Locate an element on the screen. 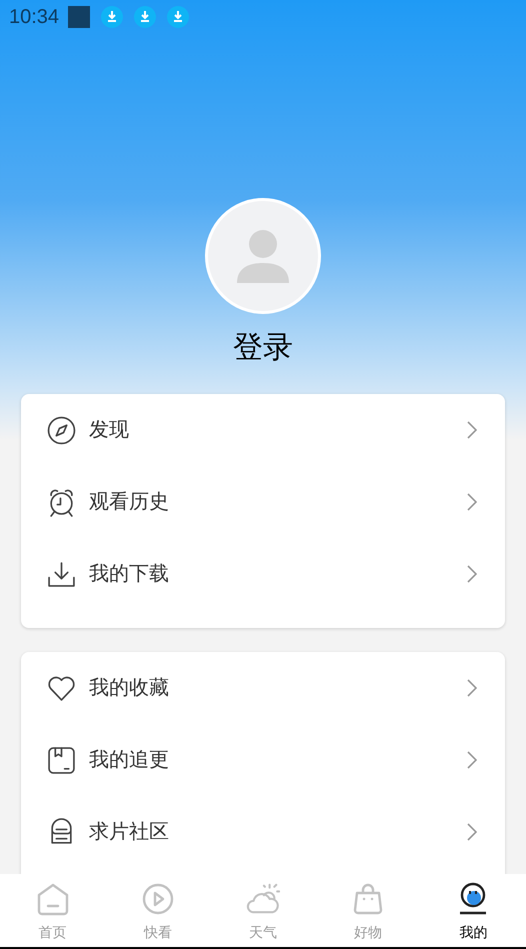 The width and height of the screenshot is (526, 949). play-icon is located at coordinates (157, 899).